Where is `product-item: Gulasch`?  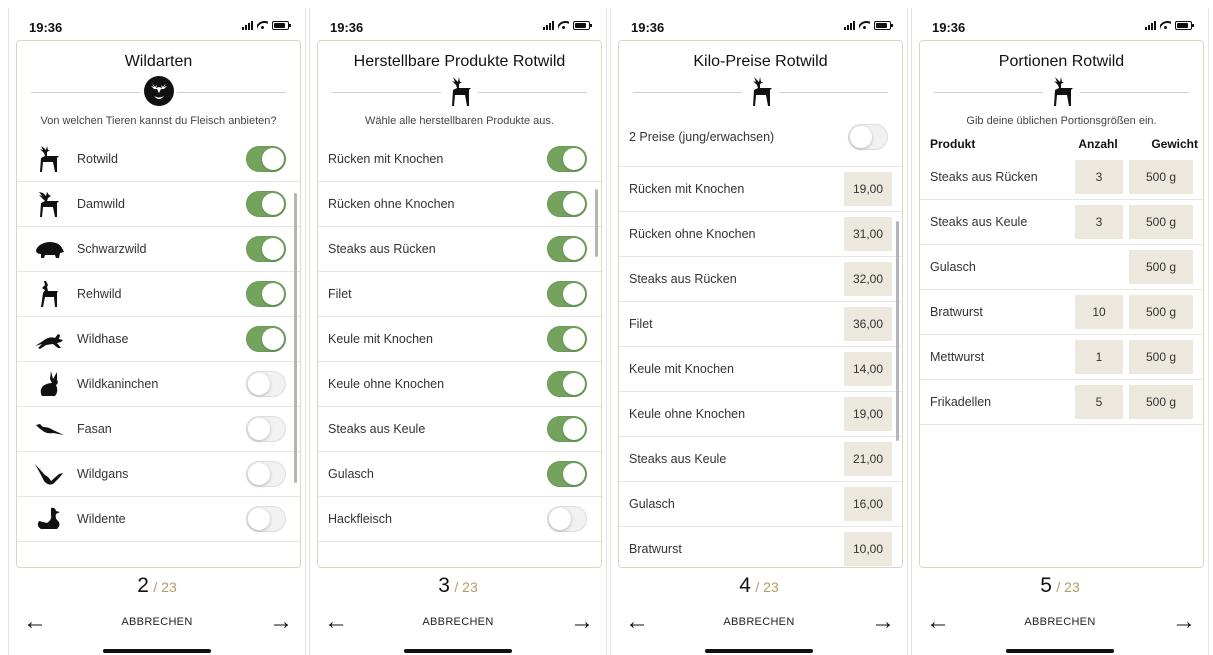
product-item: Gulasch is located at coordinates (459, 474).